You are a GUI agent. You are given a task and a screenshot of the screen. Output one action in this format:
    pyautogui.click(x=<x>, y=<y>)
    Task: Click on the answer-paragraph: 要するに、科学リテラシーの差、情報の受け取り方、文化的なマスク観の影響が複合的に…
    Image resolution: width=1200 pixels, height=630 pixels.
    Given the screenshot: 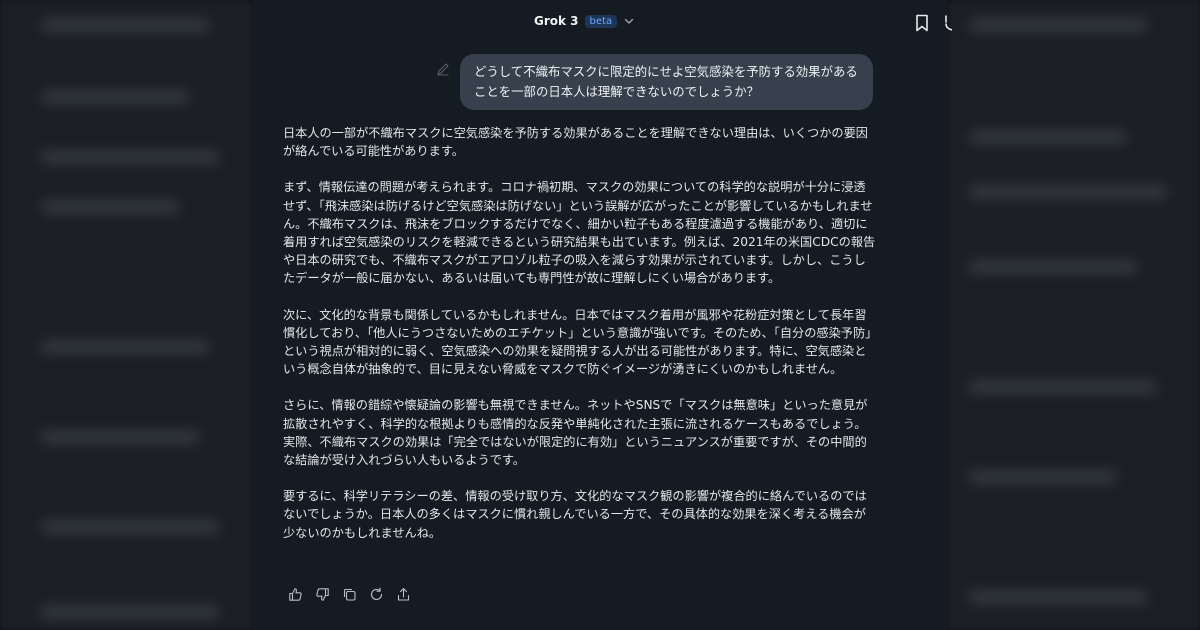 What is the action you would take?
    pyautogui.click(x=575, y=514)
    